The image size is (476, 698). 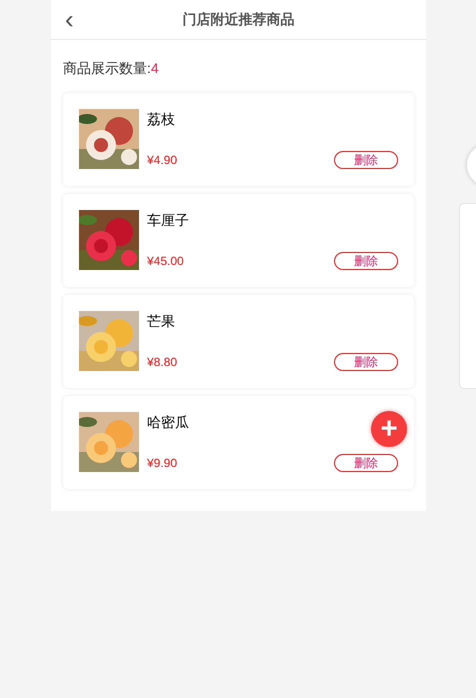 I want to click on back-button: ‹, so click(x=69, y=19).